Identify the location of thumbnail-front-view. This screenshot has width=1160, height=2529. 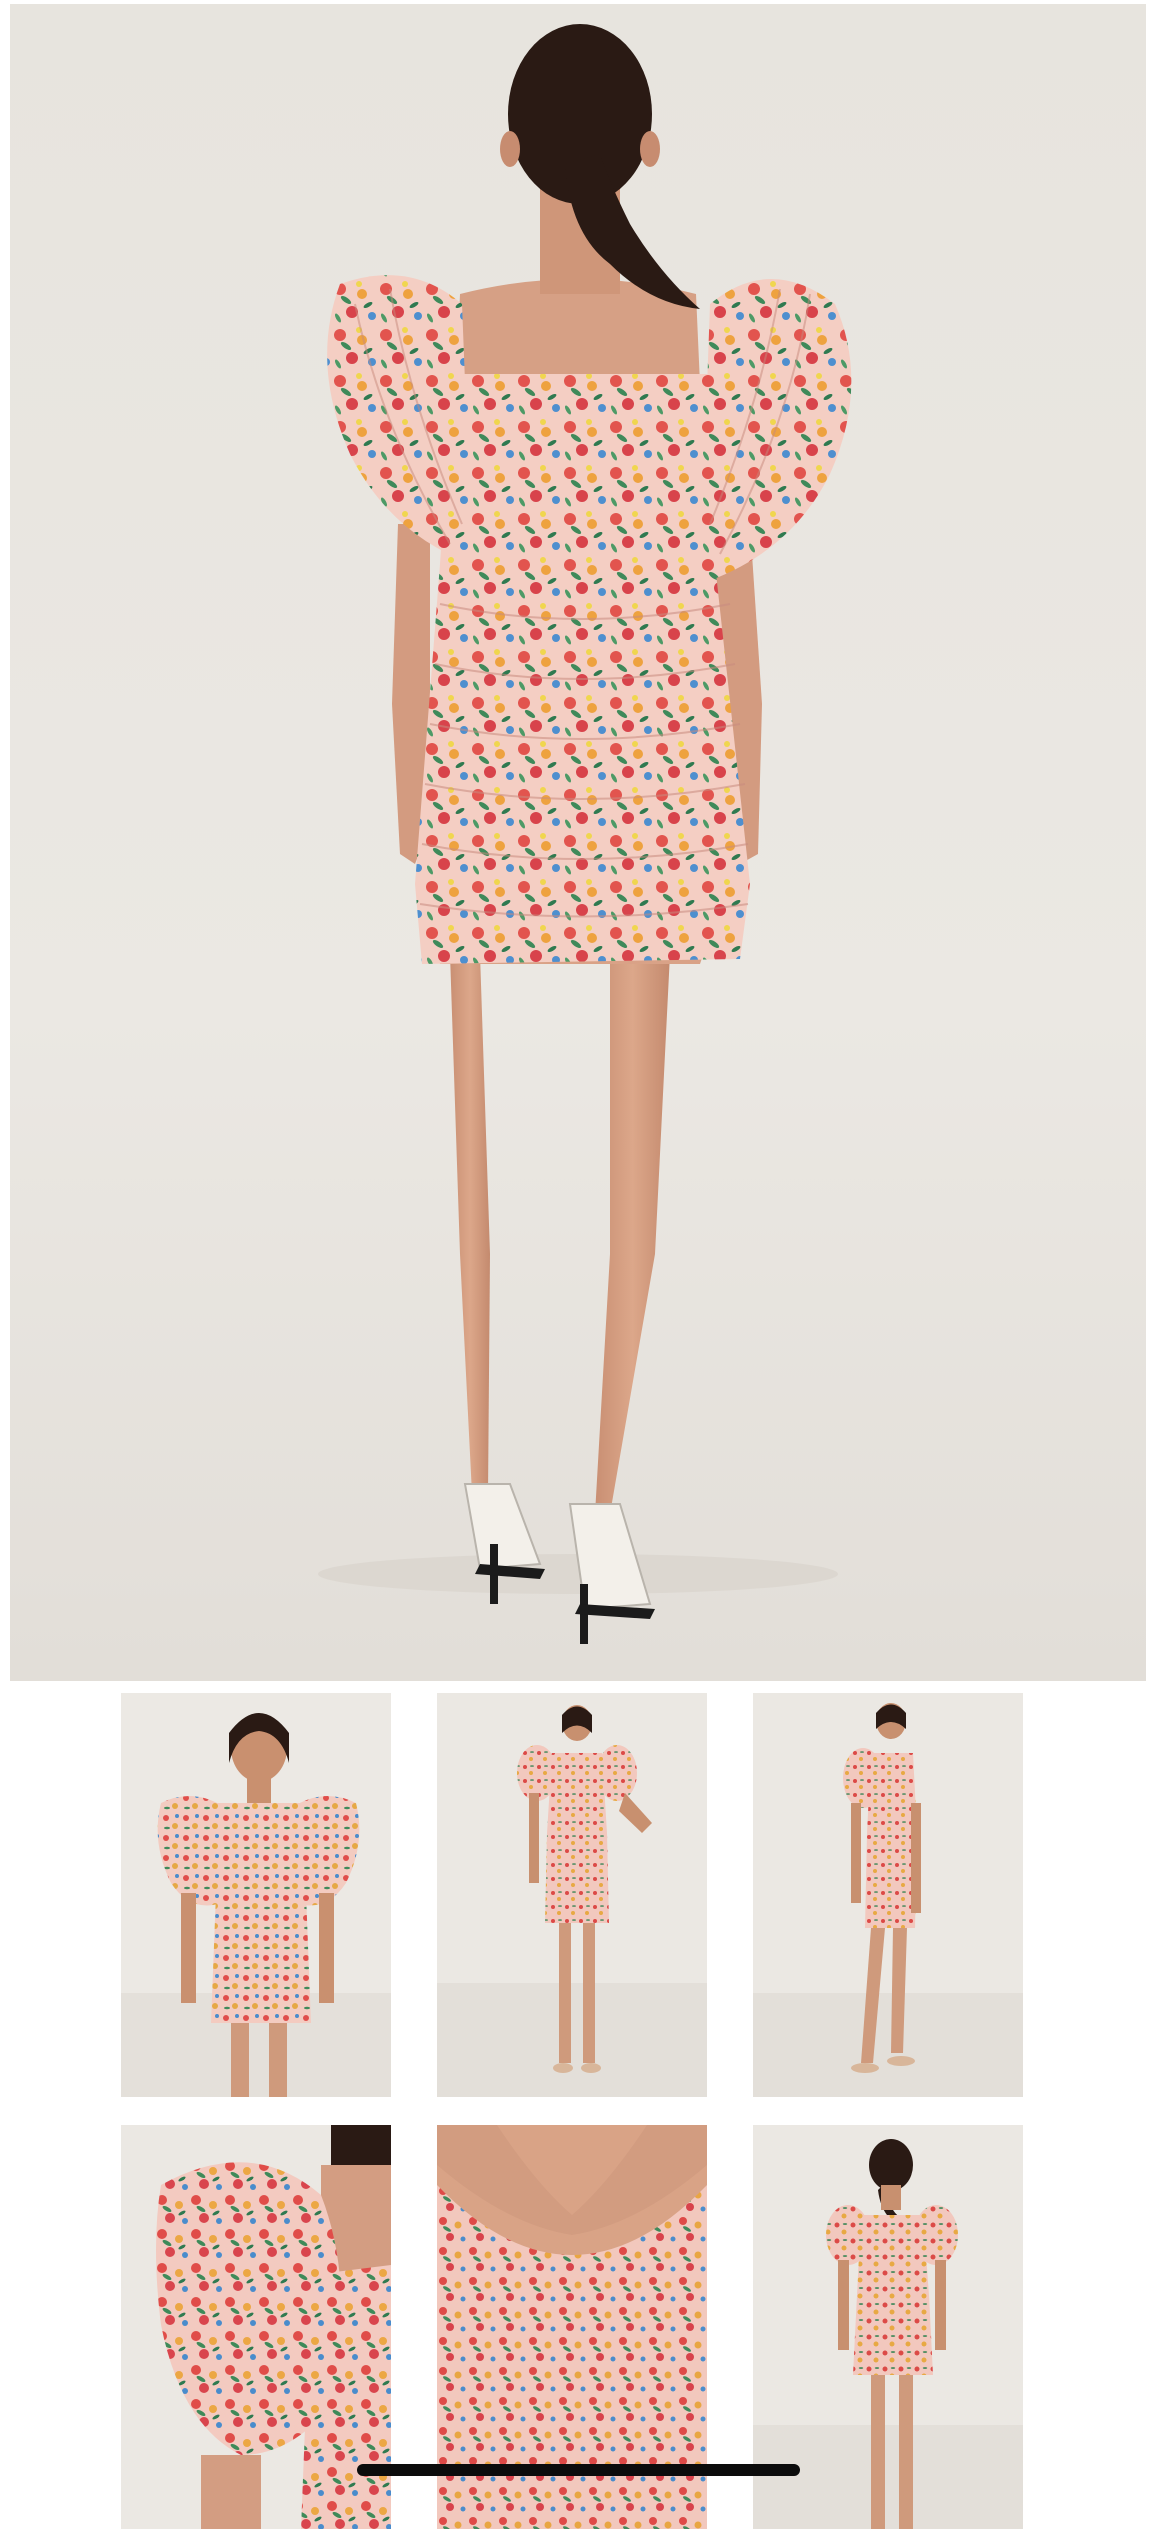
(256, 1895).